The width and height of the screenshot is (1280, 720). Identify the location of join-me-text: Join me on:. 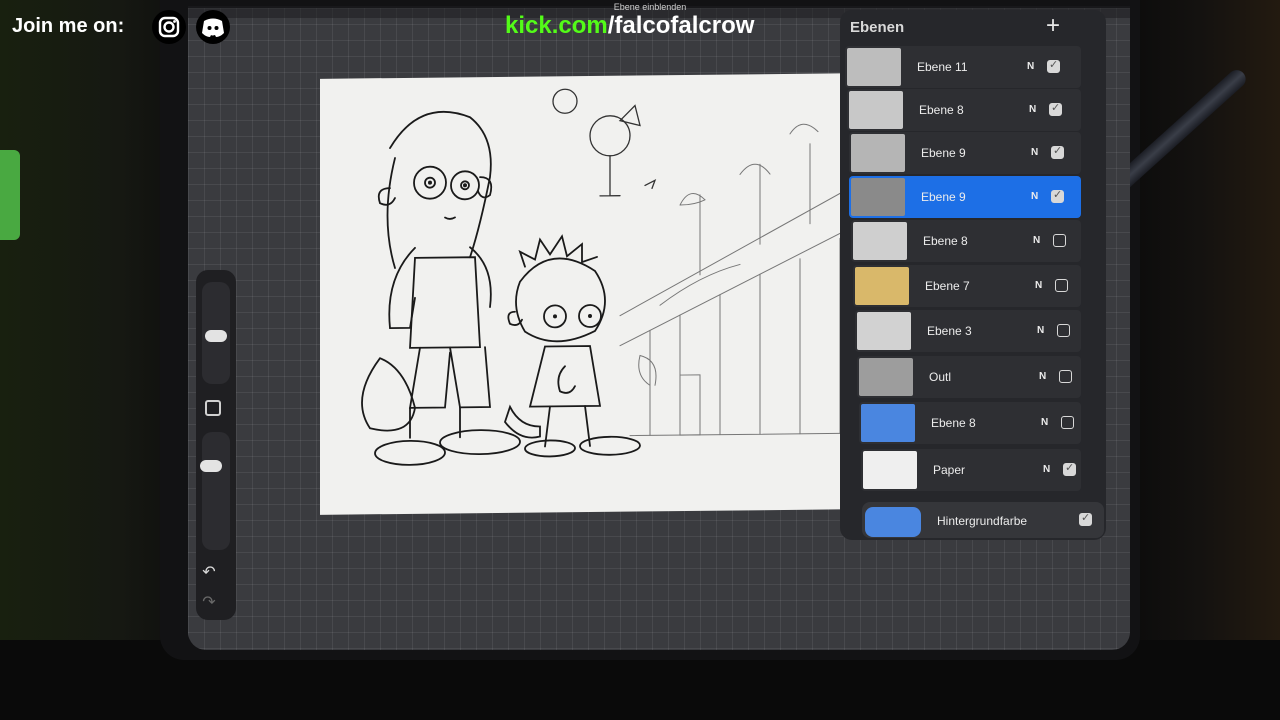
(68, 26).